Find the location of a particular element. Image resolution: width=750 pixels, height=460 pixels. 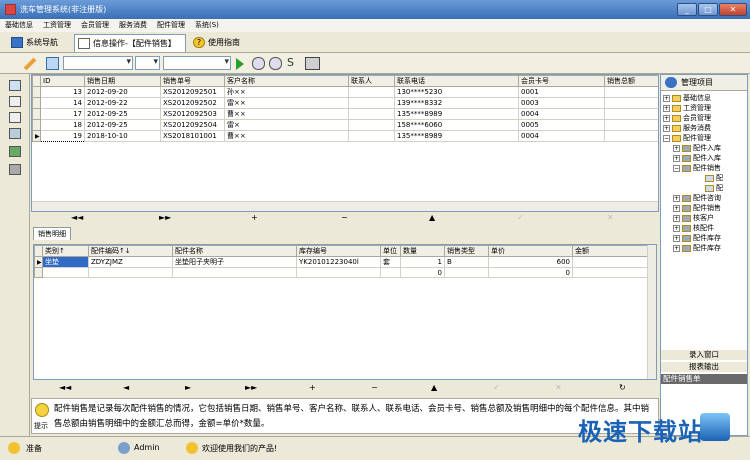

menu-system: 系统(S) is located at coordinates (207, 25).